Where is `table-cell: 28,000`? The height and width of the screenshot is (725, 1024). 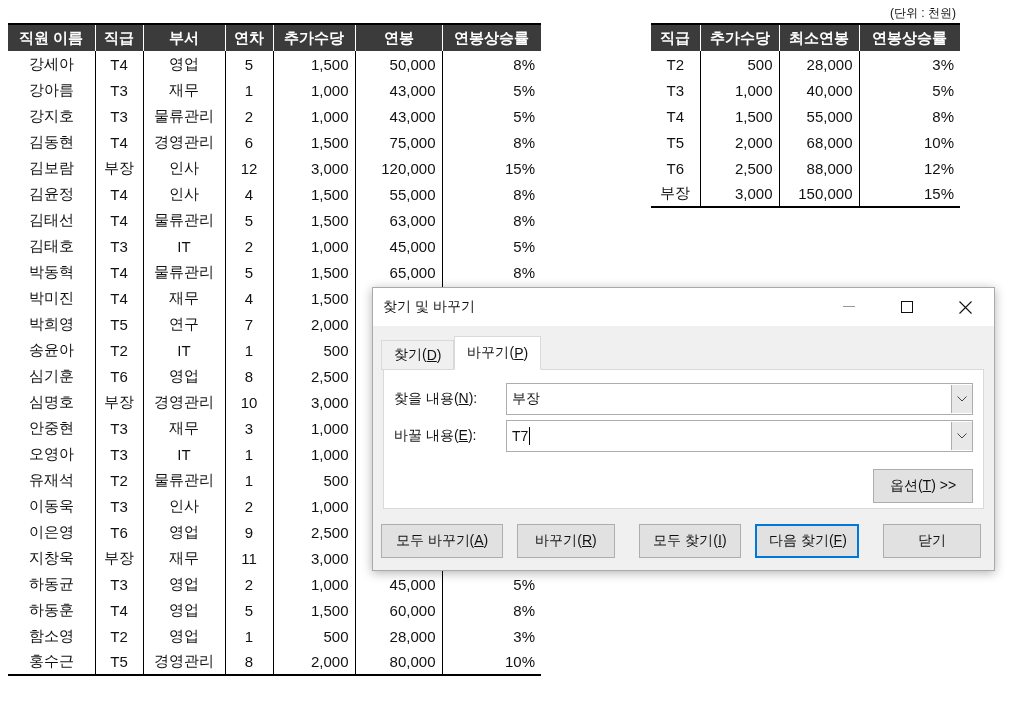 table-cell: 28,000 is located at coordinates (819, 64).